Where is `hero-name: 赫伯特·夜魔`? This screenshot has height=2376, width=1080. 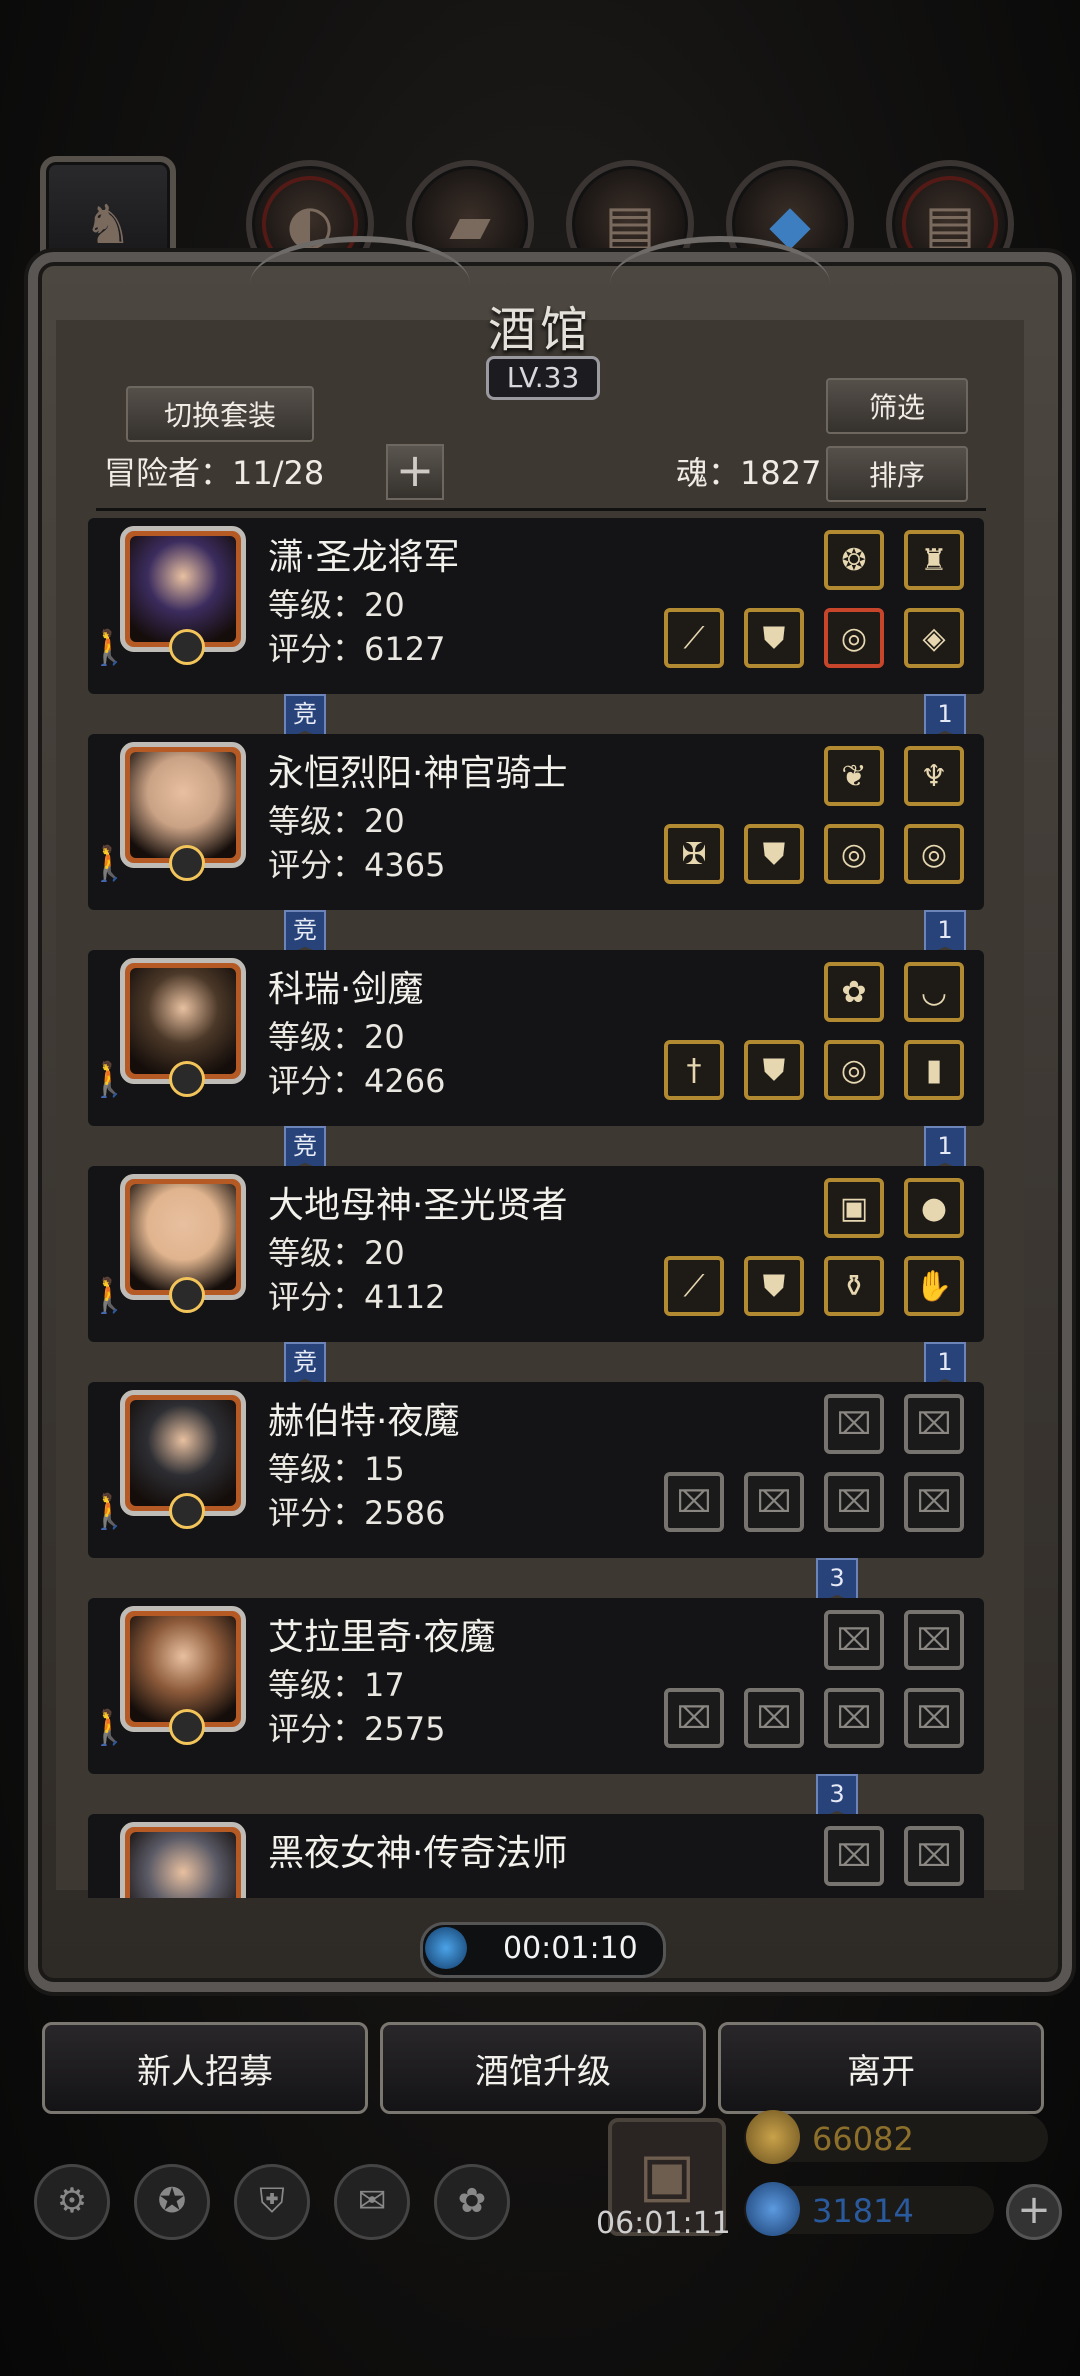 hero-name: 赫伯特·夜魔 is located at coordinates (364, 1421).